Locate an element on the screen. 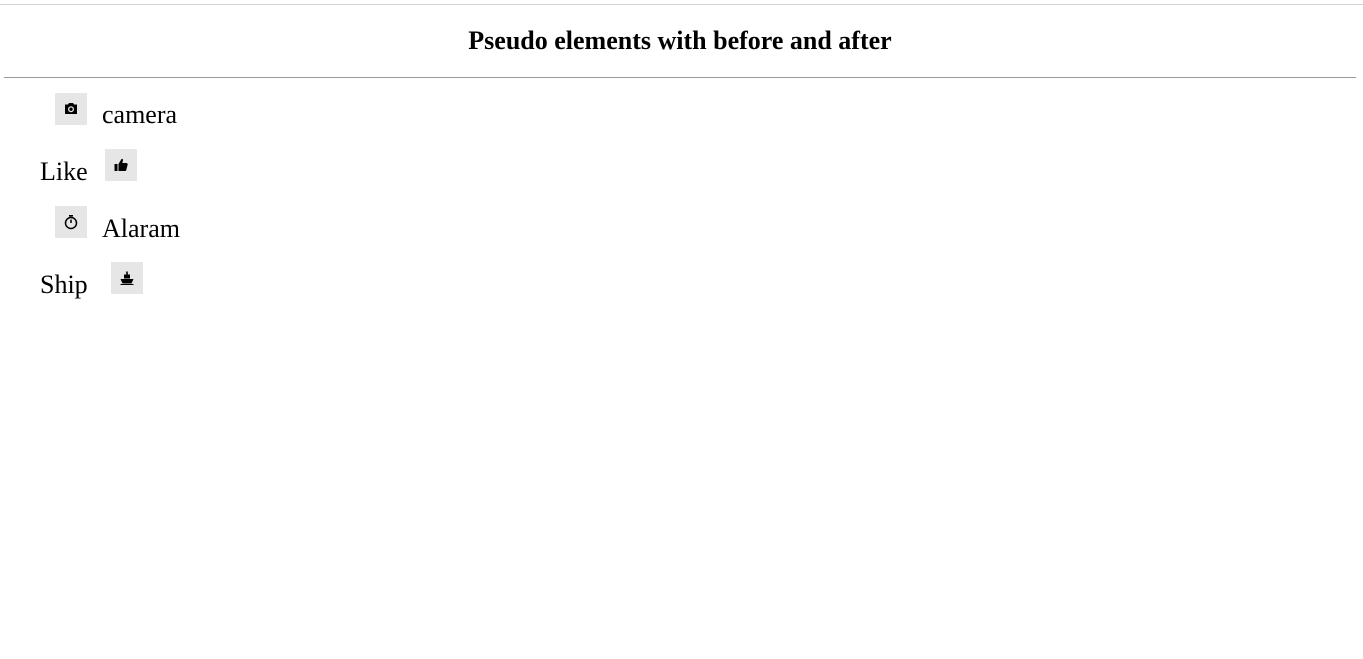 The width and height of the screenshot is (1363, 659). item-label: Ship is located at coordinates (64, 284).